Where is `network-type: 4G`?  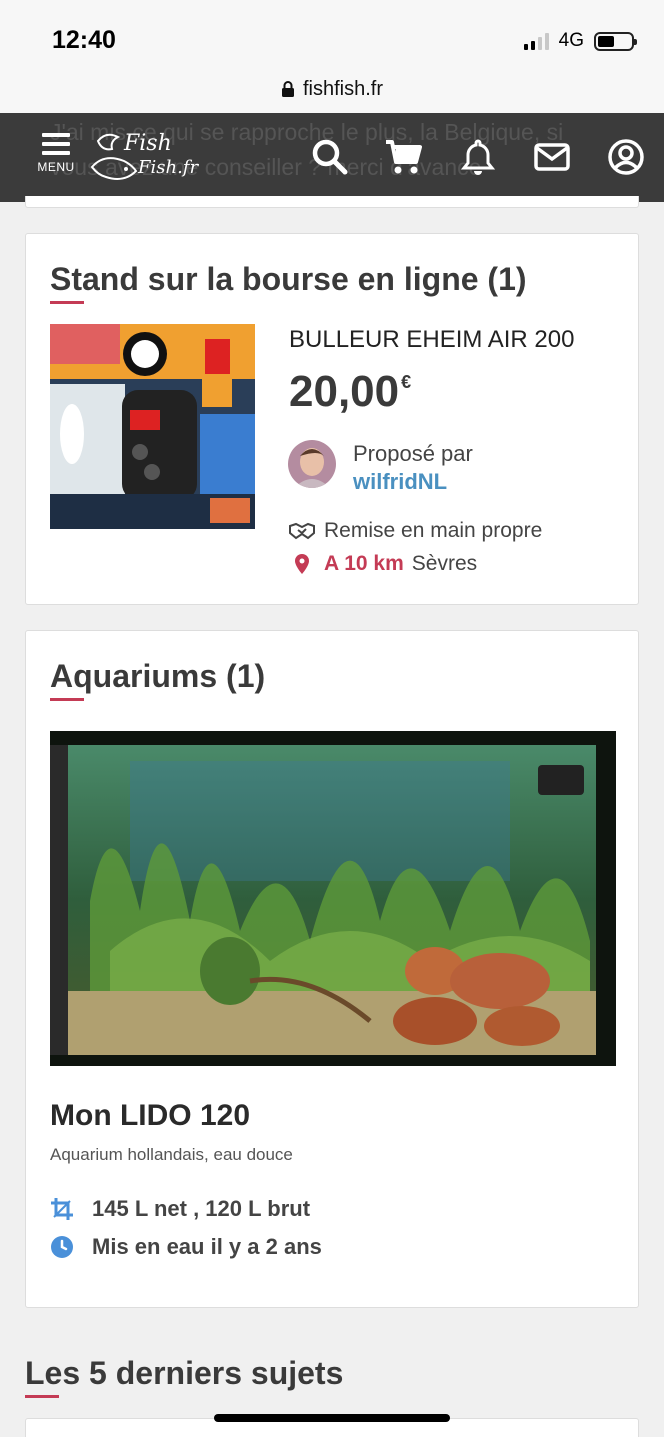
network-type: 4G is located at coordinates (571, 40).